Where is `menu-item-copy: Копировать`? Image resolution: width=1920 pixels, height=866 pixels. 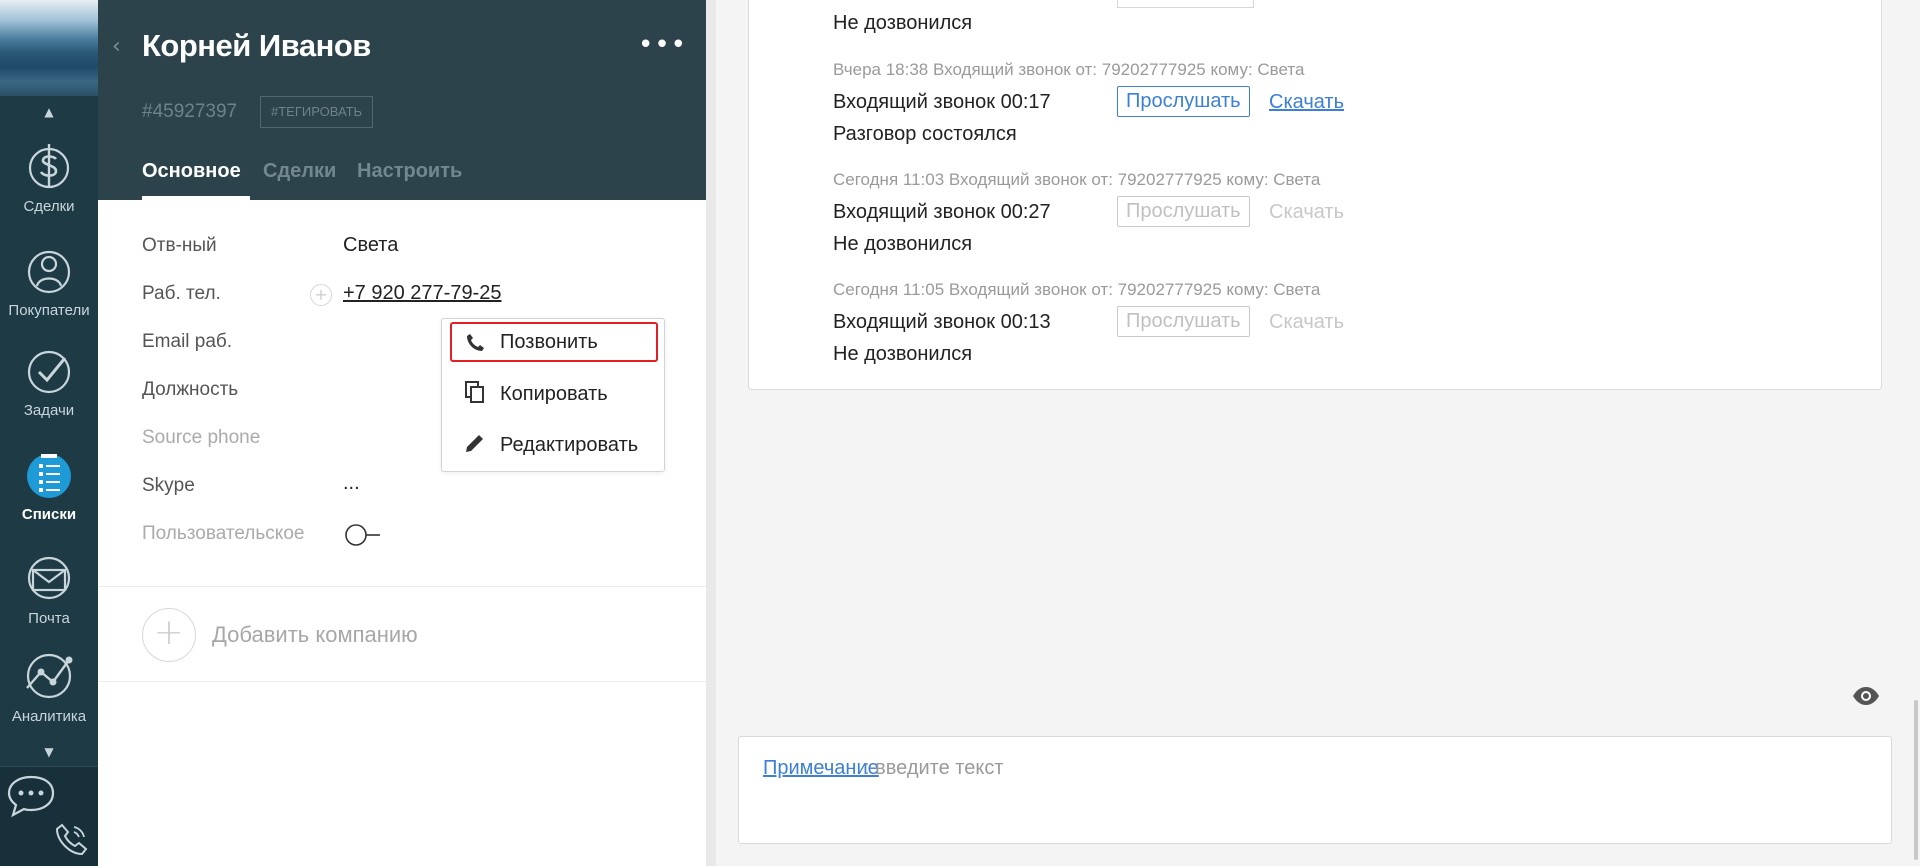 menu-item-copy: Копировать is located at coordinates (554, 393).